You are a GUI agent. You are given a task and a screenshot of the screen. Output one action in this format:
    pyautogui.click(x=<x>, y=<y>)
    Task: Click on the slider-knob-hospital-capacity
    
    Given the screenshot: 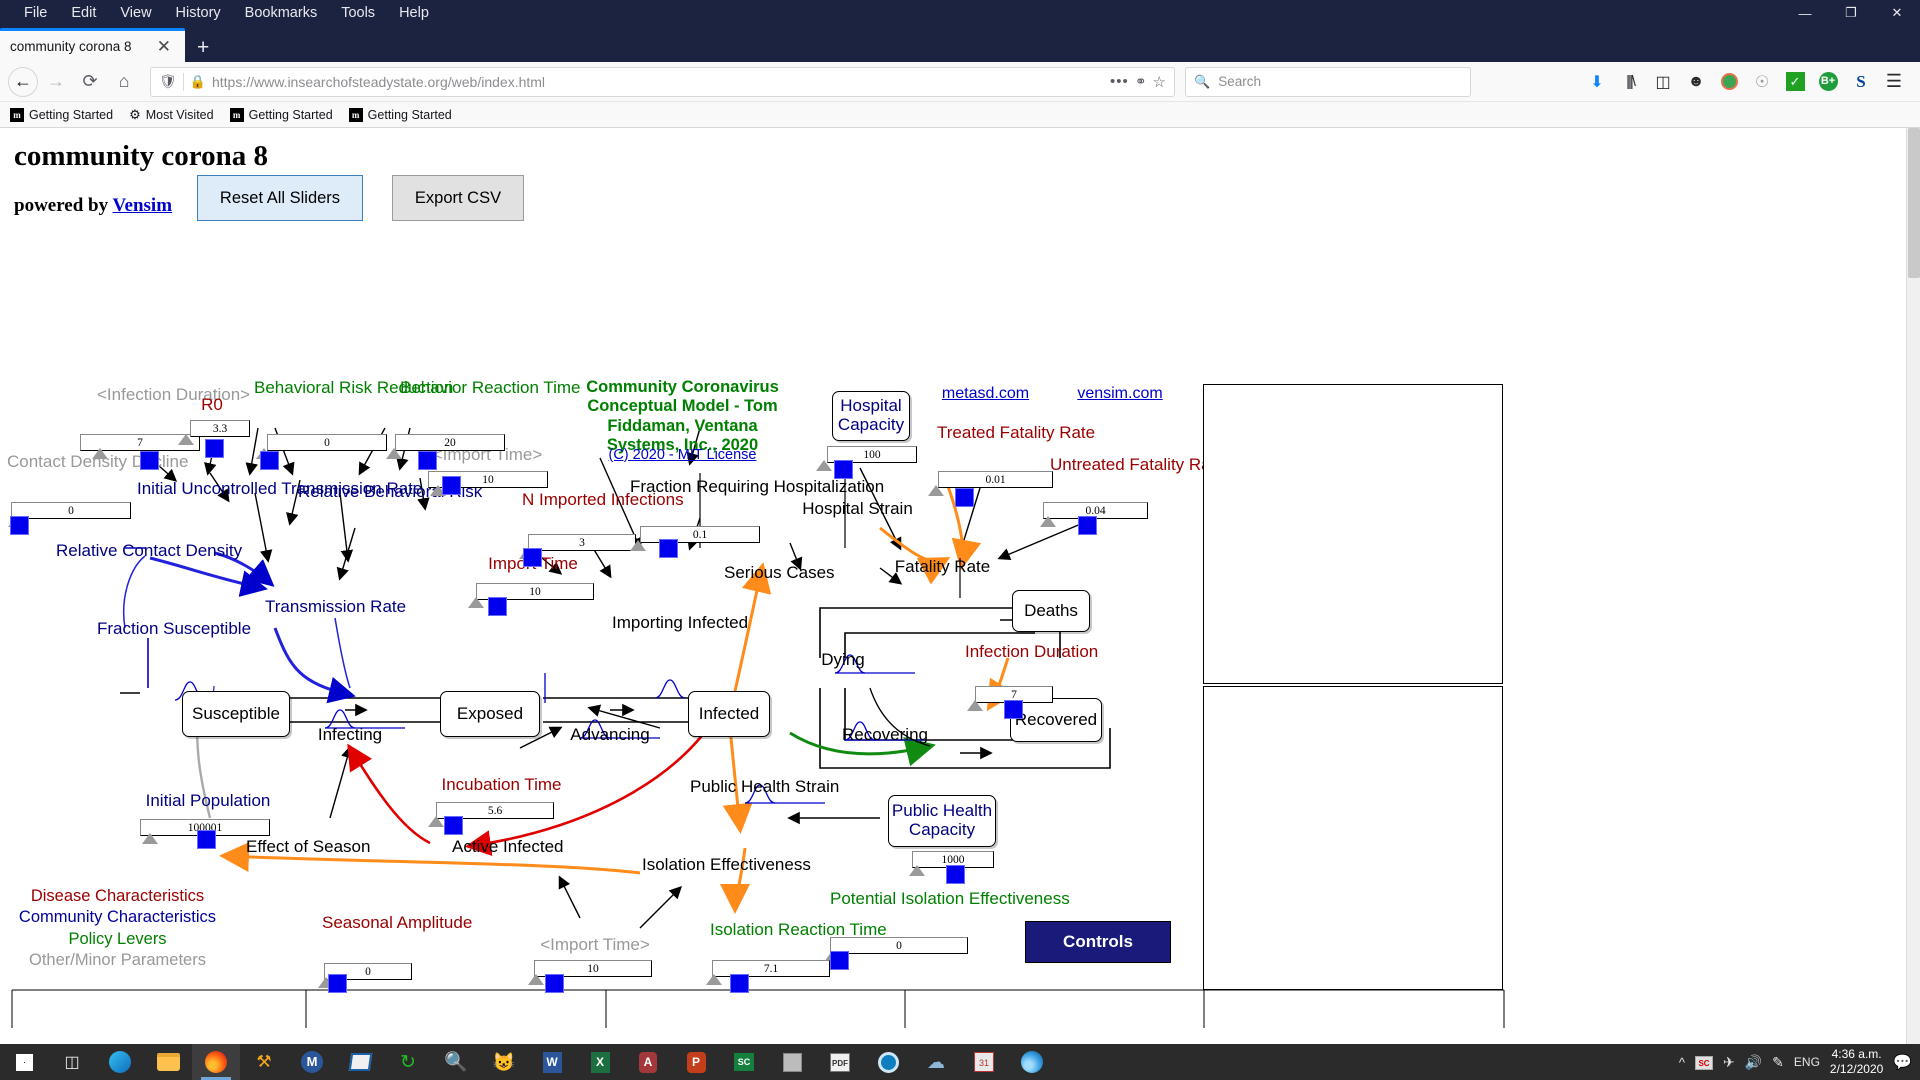 What is the action you would take?
    pyautogui.click(x=843, y=469)
    